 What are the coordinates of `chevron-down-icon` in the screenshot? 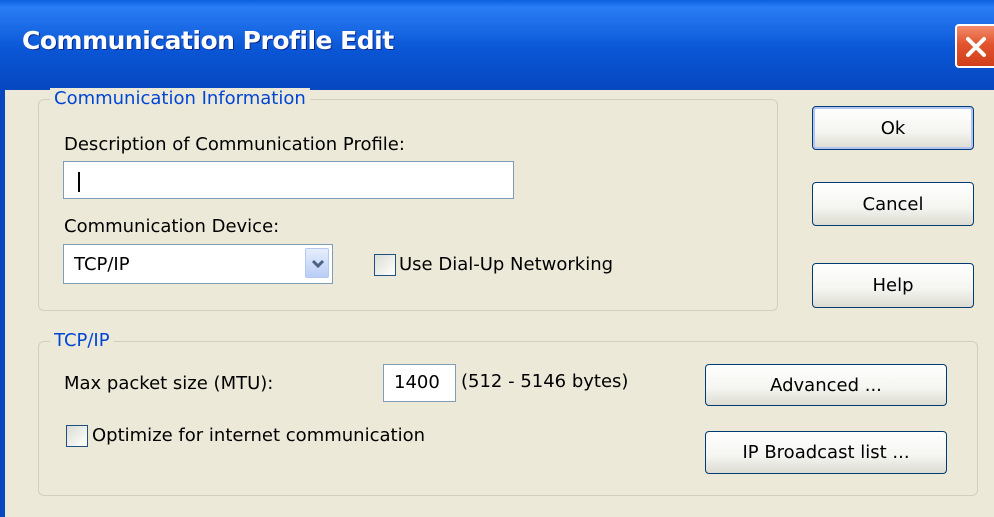 It's located at (318, 264).